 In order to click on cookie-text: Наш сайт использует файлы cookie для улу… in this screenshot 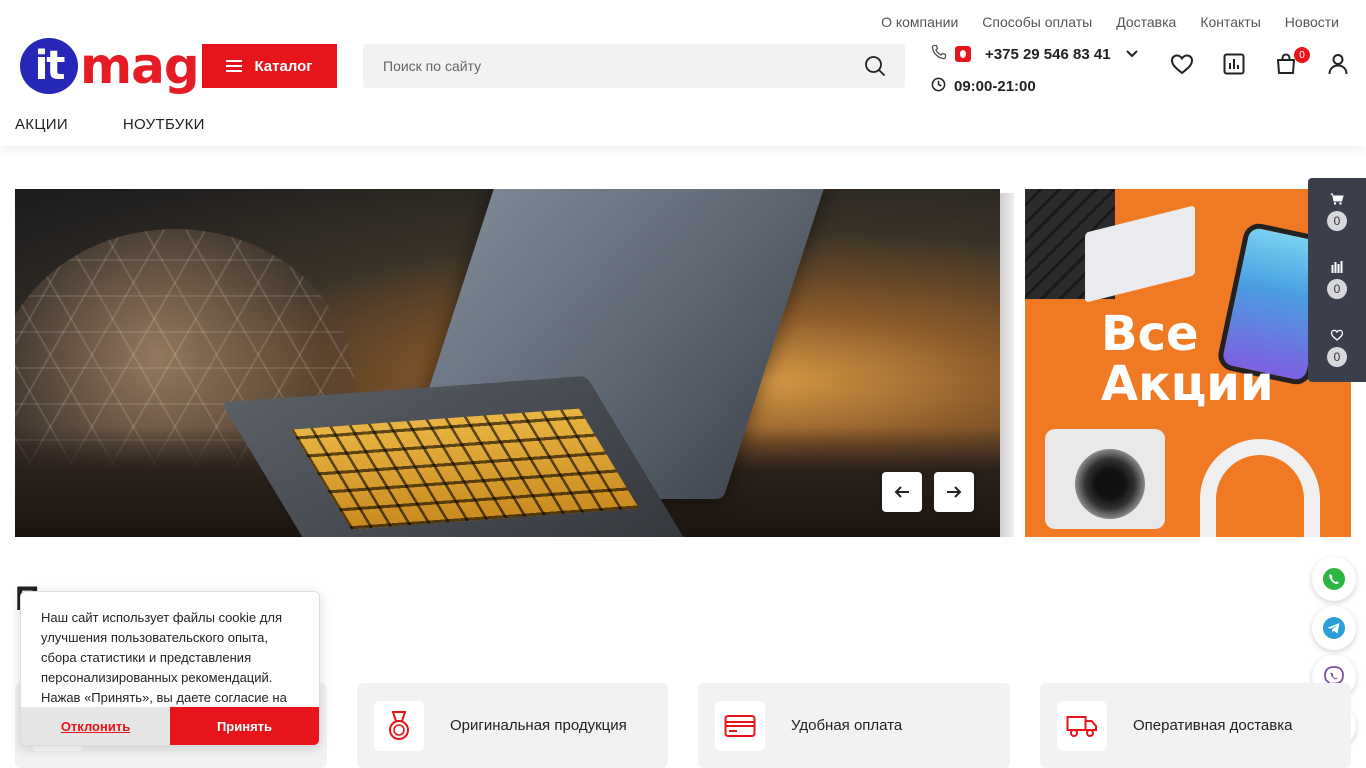, I will do `click(164, 657)`.